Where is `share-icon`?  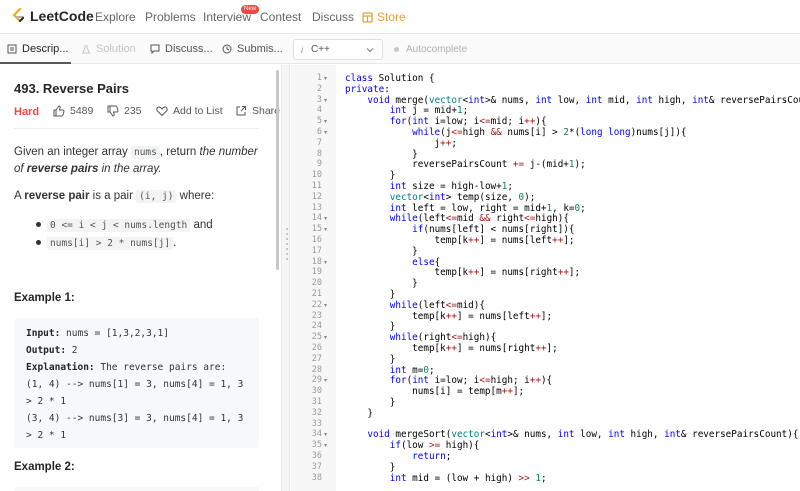 share-icon is located at coordinates (241, 111).